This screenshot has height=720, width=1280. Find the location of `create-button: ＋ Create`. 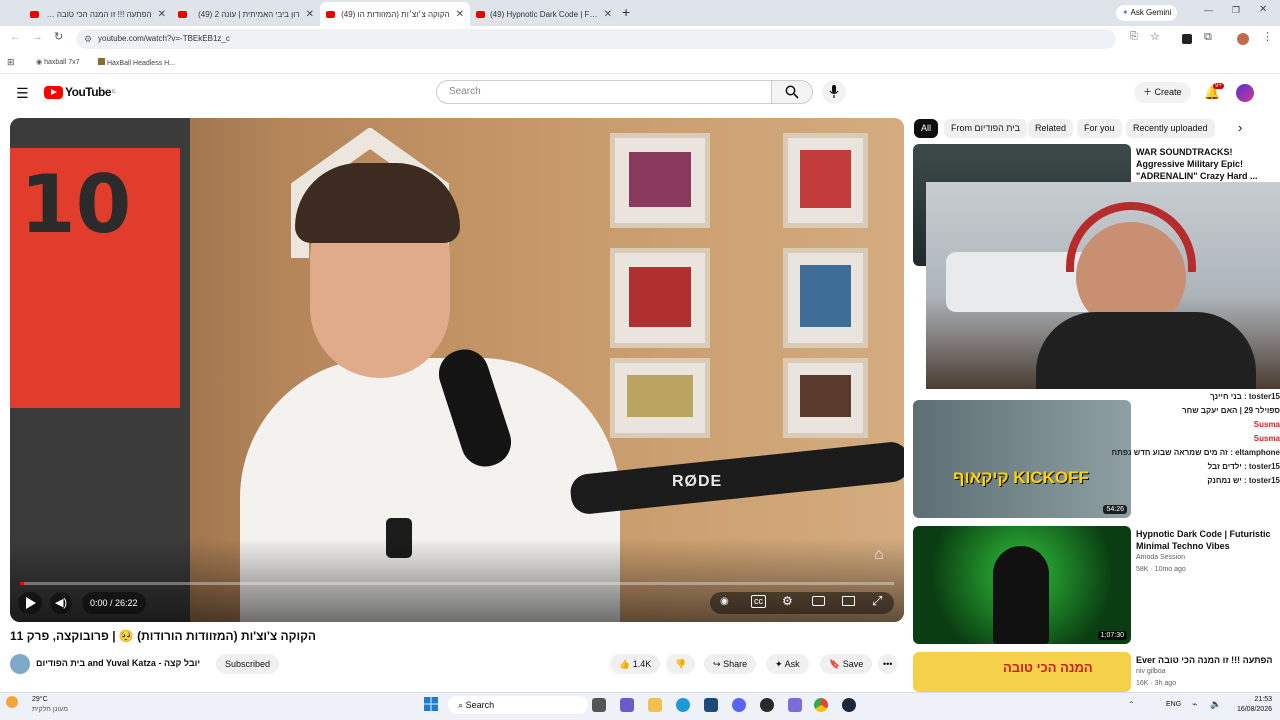

create-button: ＋ Create is located at coordinates (1162, 92).